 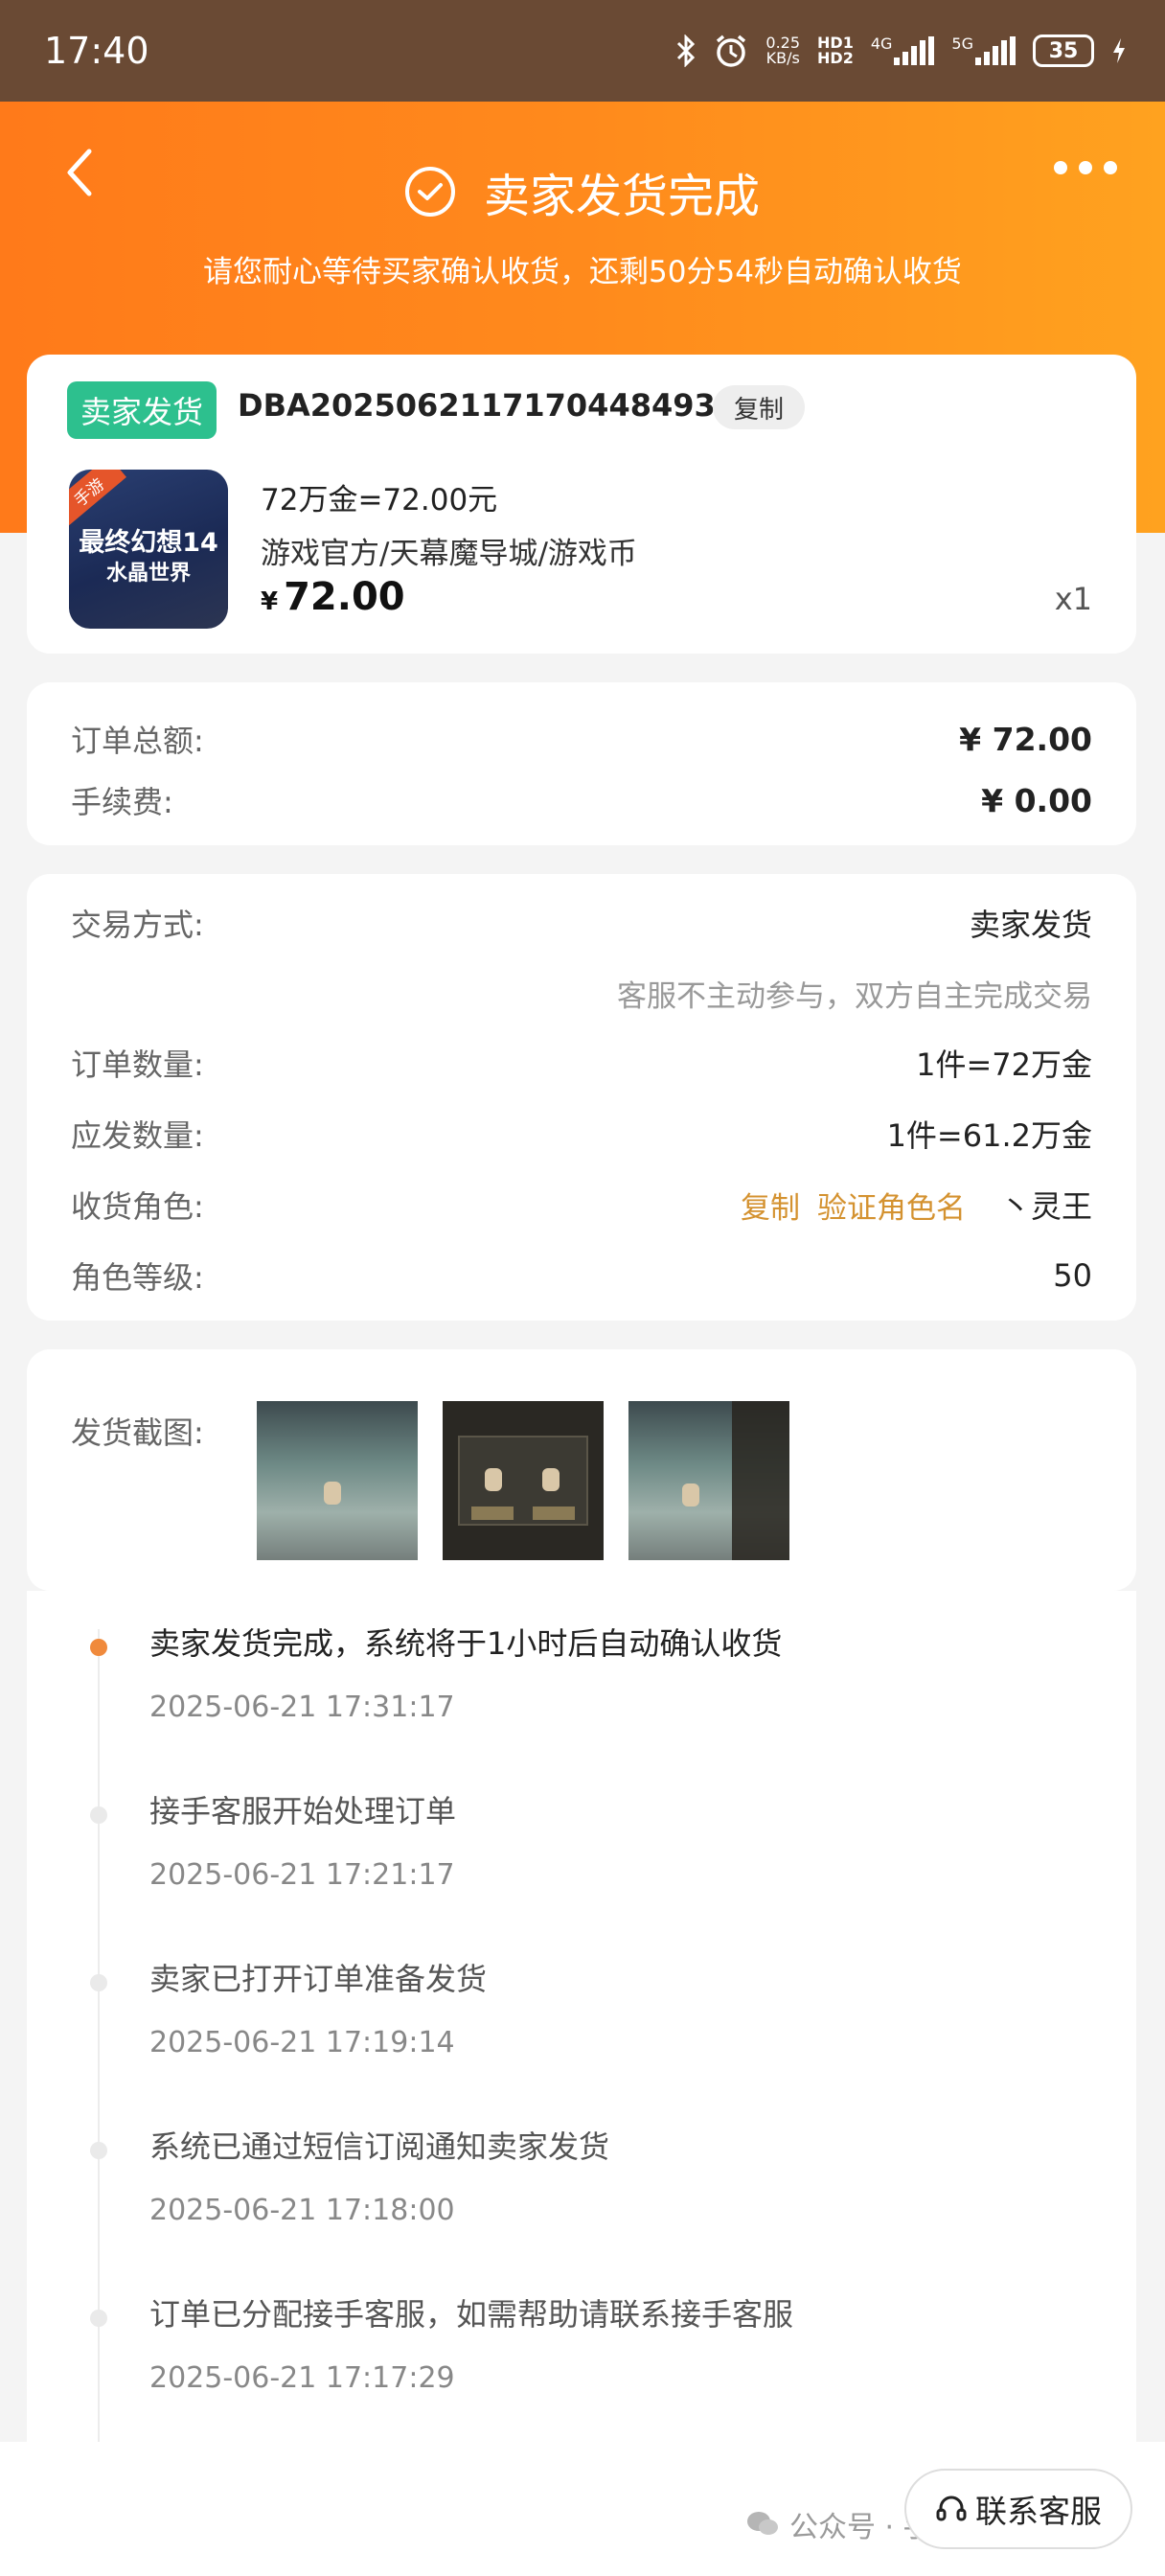 I want to click on delivery-screenshots-card: 发货截图:, so click(x=581, y=1470).